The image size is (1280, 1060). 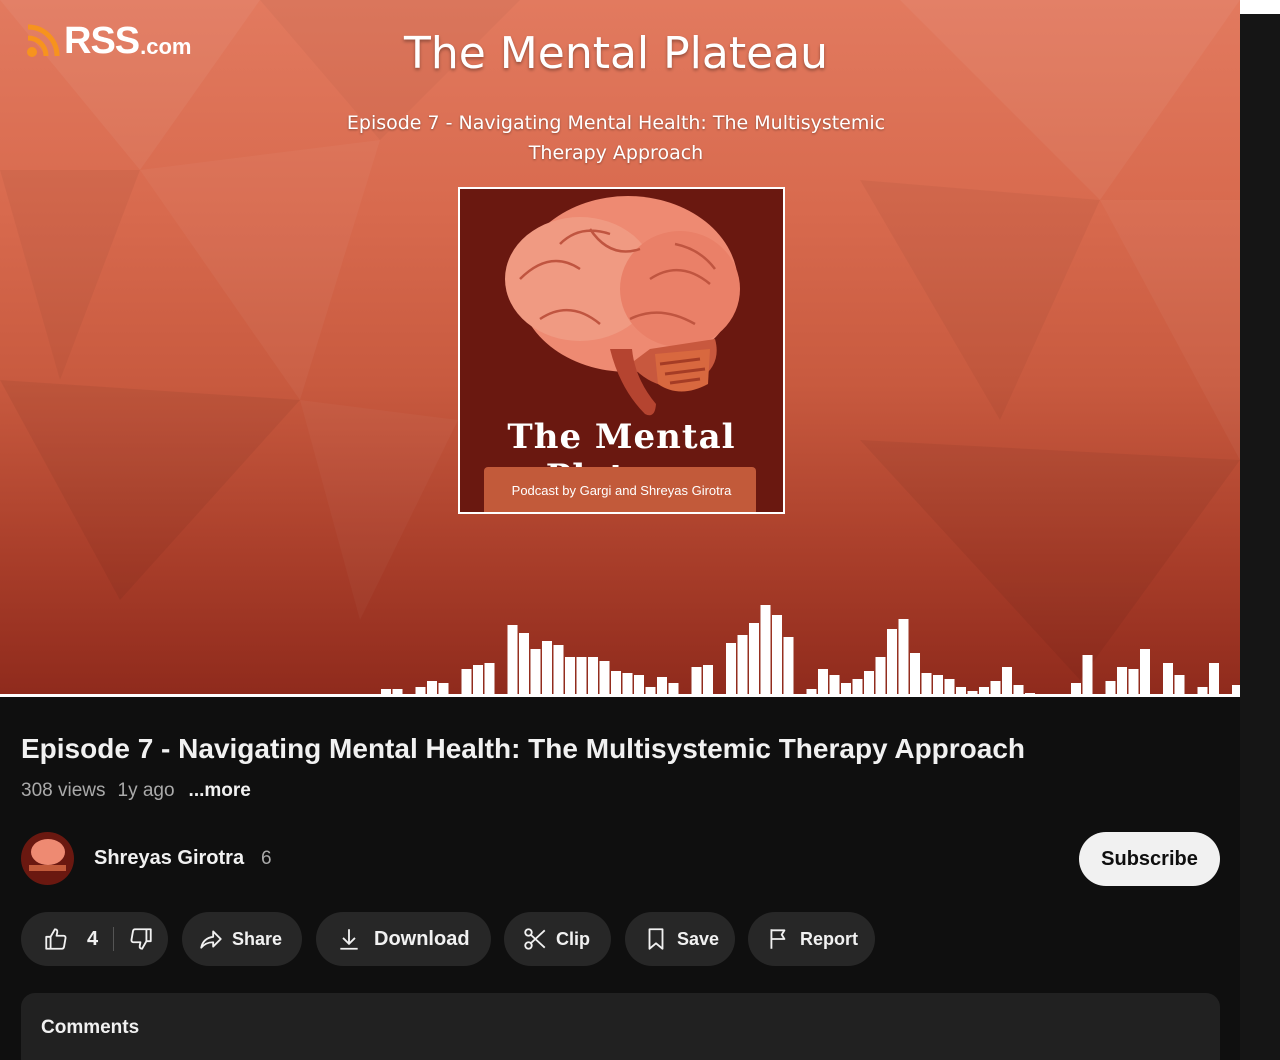 I want to click on avatar, so click(x=47, y=858).